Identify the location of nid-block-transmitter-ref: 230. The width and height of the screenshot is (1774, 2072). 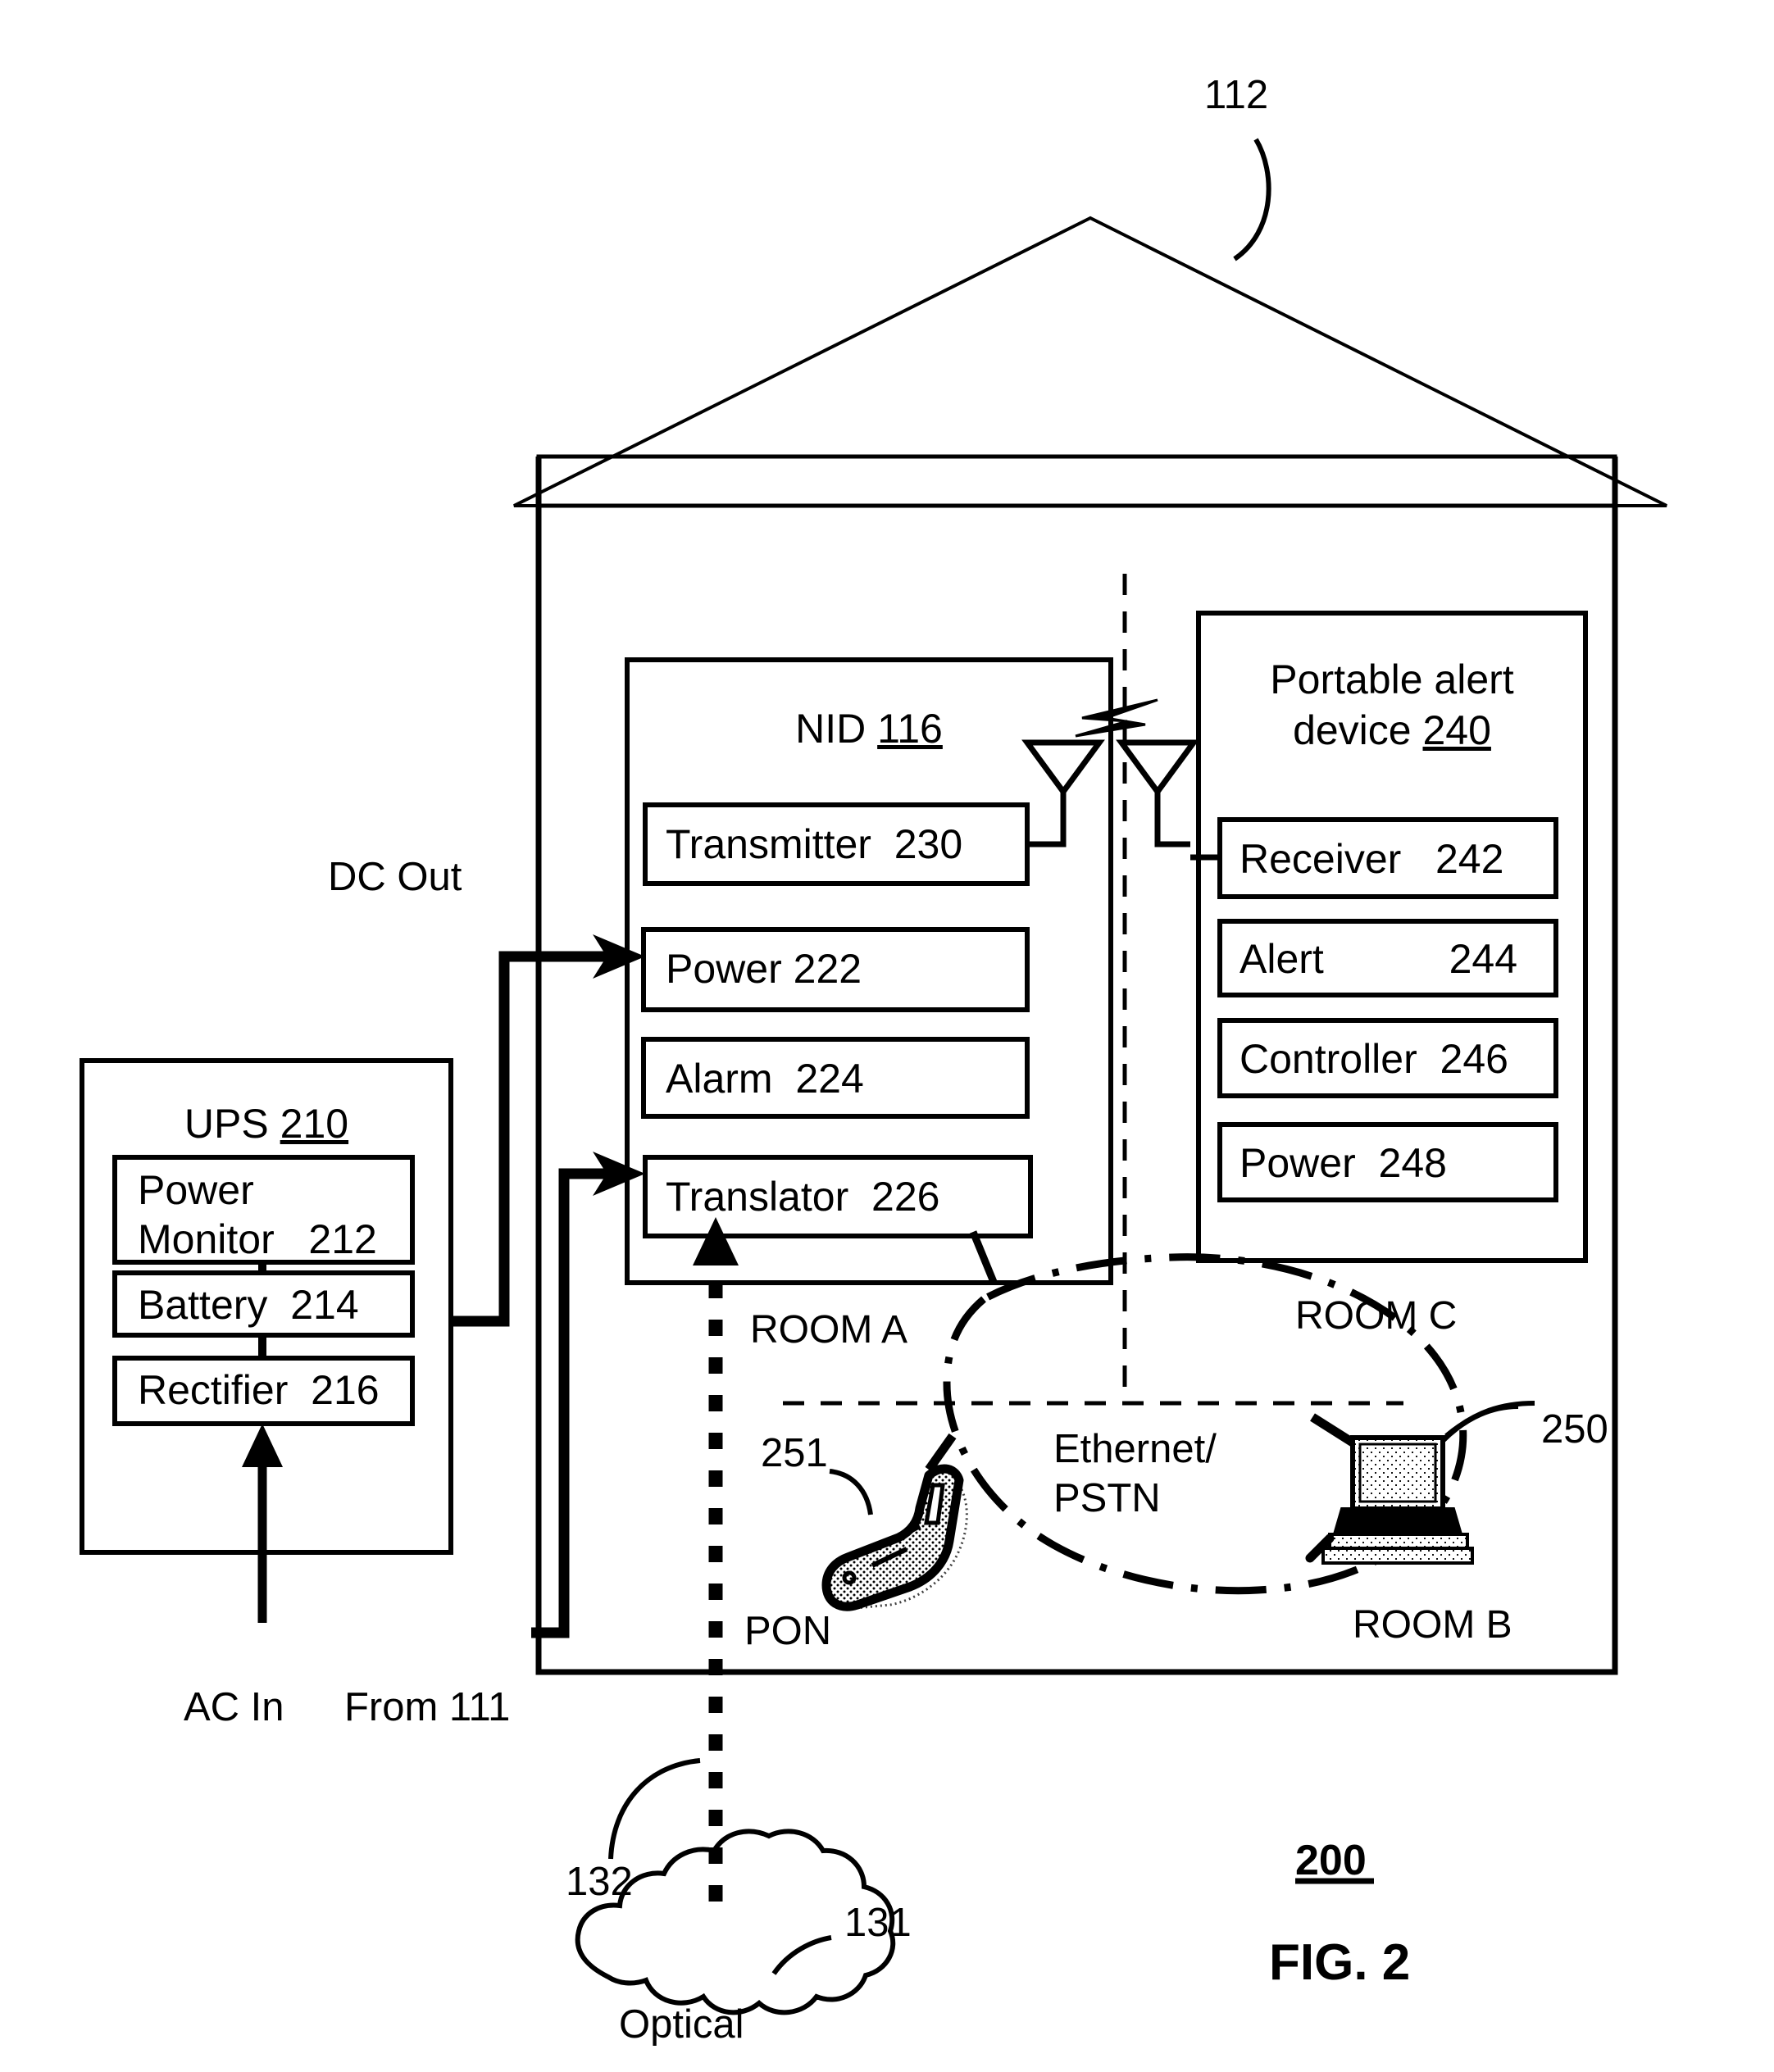
(929, 844).